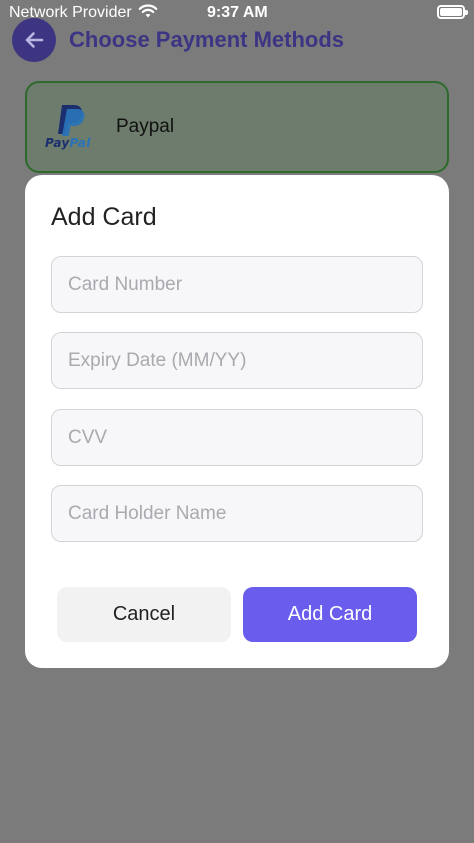 The image size is (474, 843). What do you see at coordinates (237, 127) in the screenshot?
I see `payment-option-paypal: PayPal Paypal` at bounding box center [237, 127].